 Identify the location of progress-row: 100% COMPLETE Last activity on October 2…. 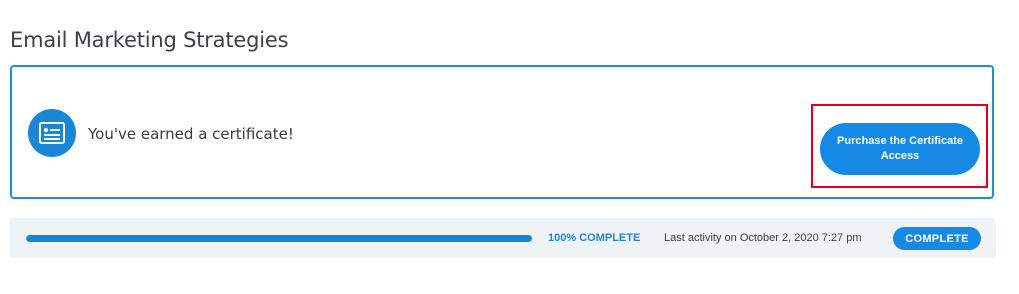
(503, 238).